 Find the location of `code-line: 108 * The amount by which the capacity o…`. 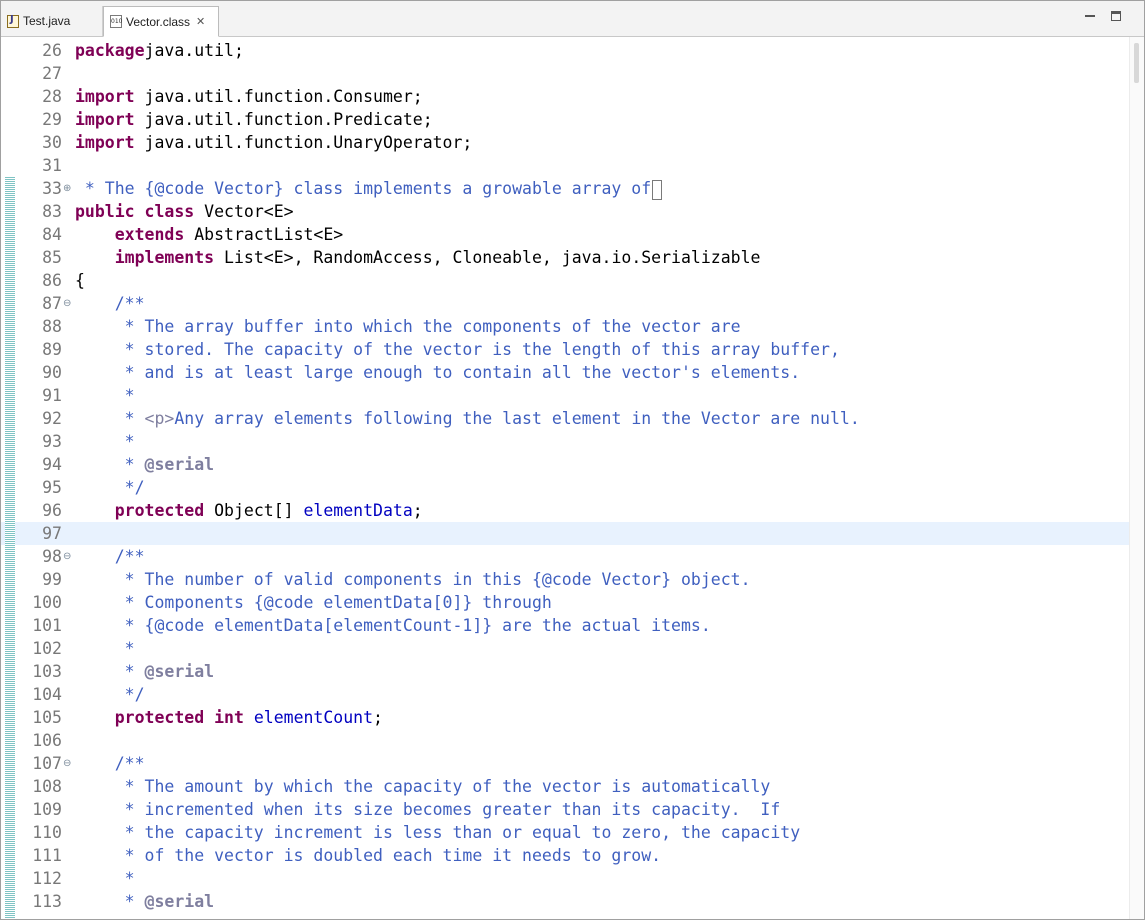

code-line: 108 * The amount by which the capacity o… is located at coordinates (565, 786).